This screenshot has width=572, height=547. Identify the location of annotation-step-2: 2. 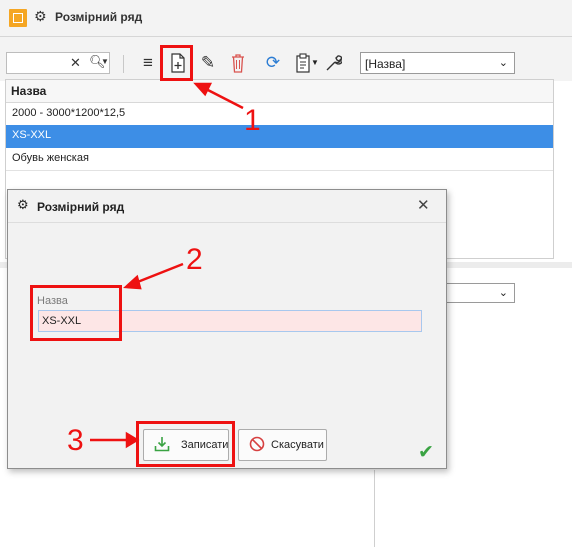
(194, 259).